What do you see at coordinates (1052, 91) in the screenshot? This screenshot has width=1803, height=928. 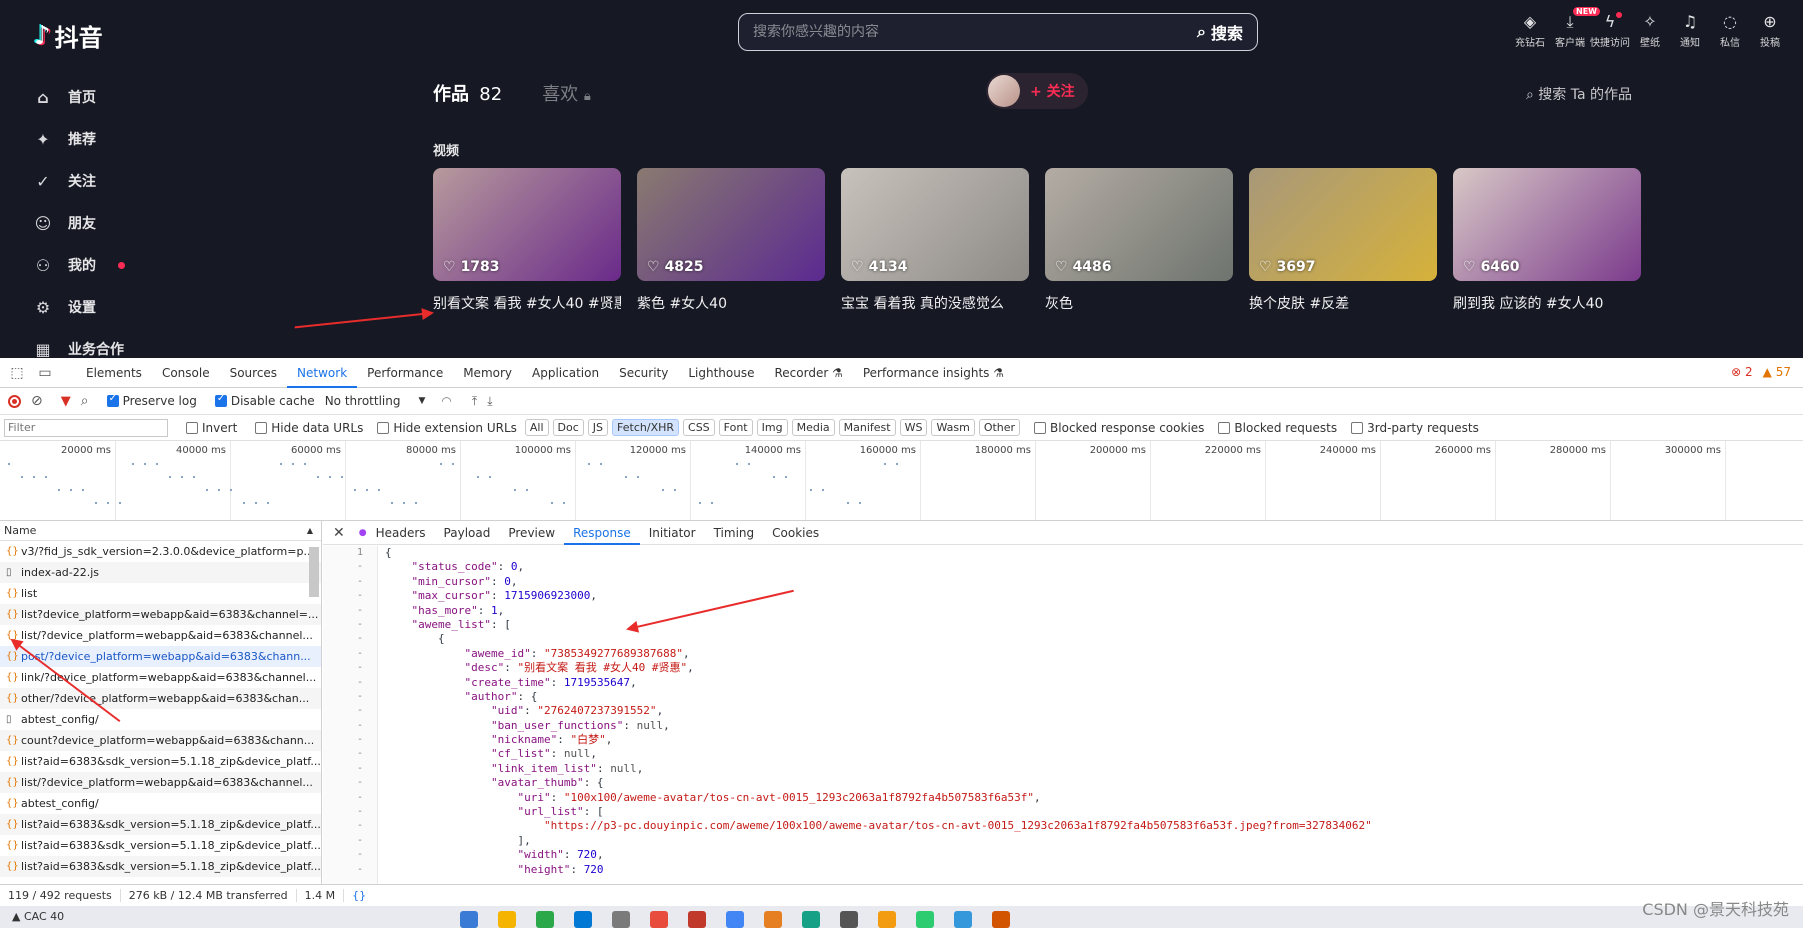 I see `follow-button: + 关注` at bounding box center [1052, 91].